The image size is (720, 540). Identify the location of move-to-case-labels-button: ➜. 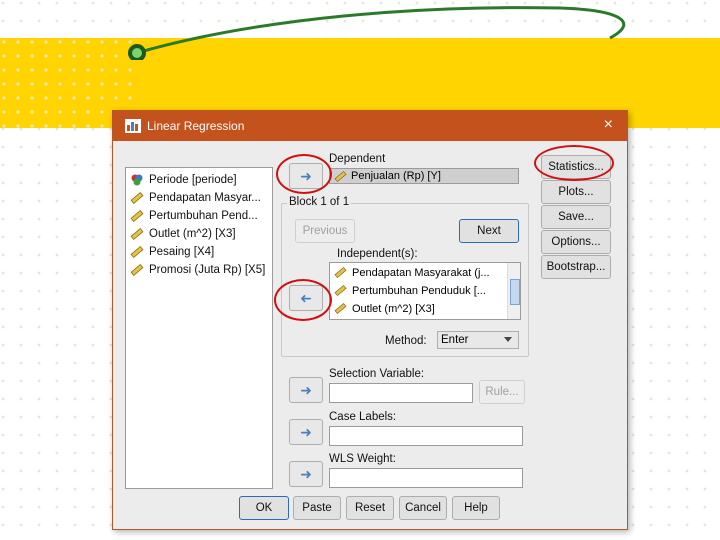
(306, 432).